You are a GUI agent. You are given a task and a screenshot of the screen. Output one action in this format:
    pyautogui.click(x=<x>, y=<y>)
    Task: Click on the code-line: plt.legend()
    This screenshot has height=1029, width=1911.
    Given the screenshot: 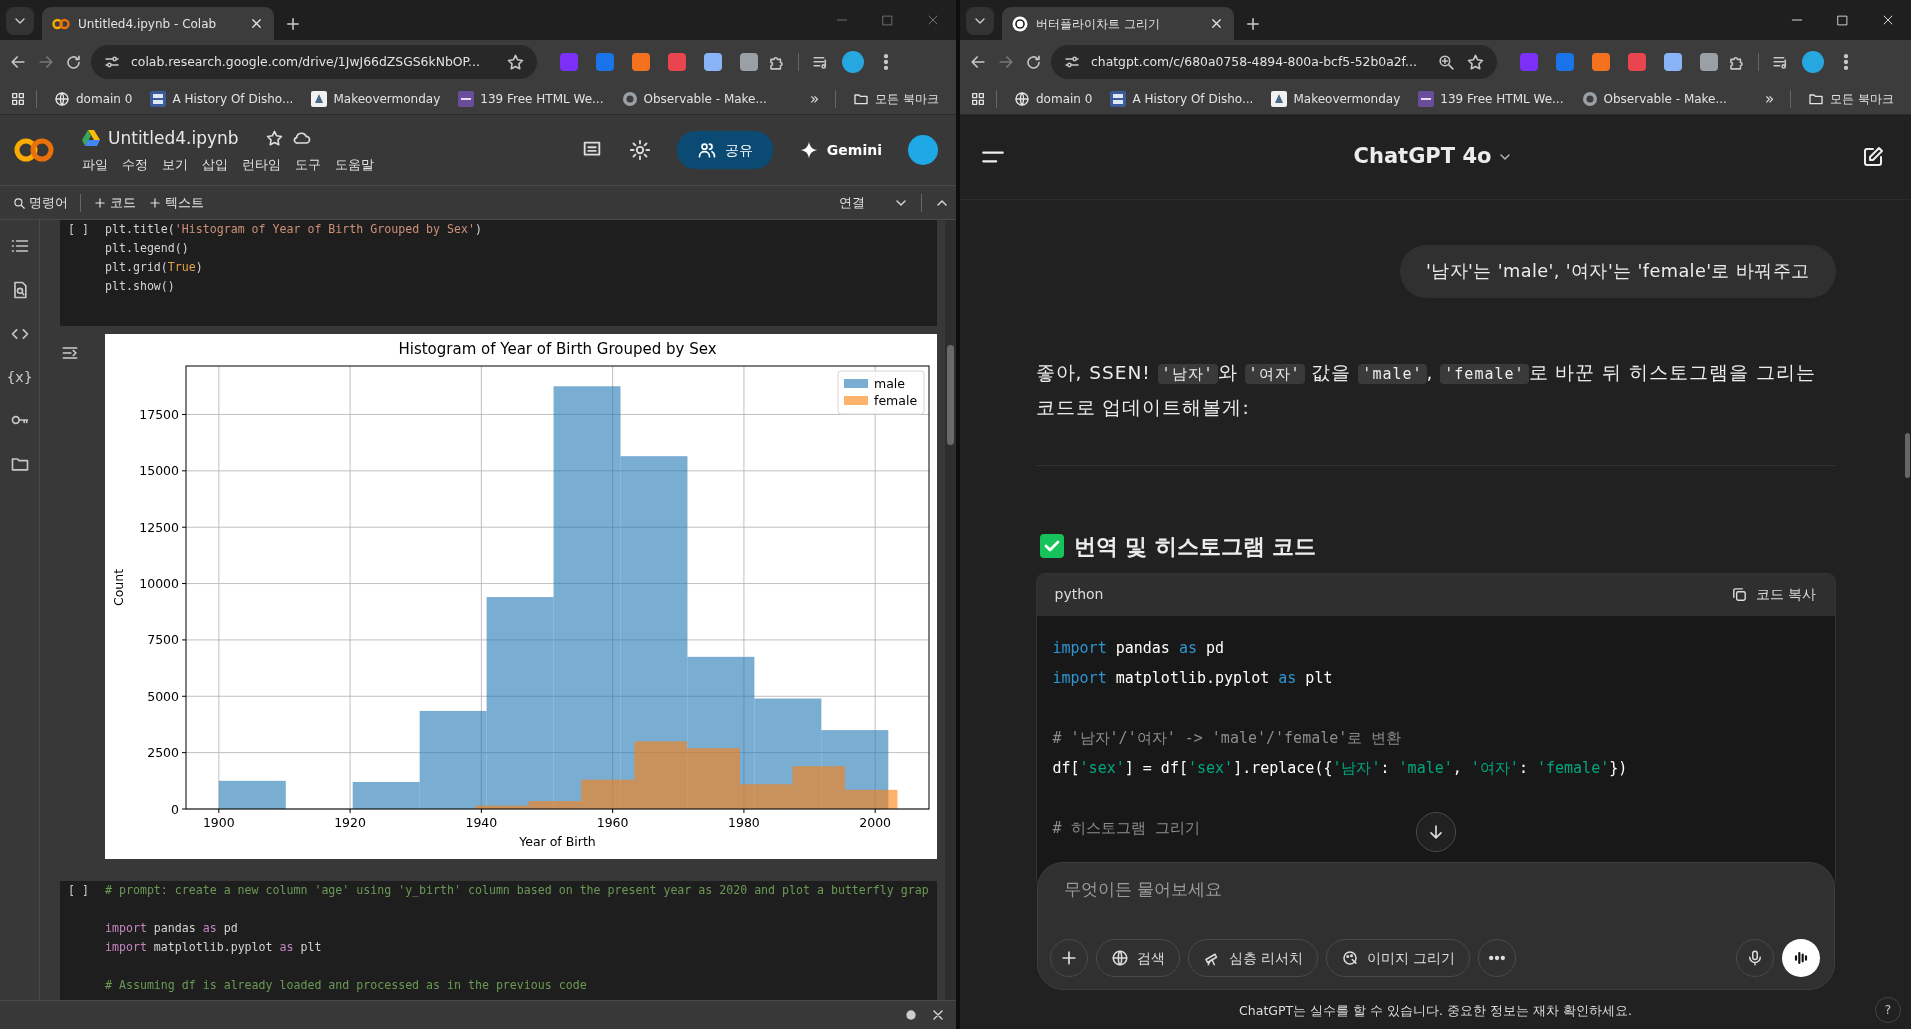 What is the action you would take?
    pyautogui.click(x=147, y=248)
    